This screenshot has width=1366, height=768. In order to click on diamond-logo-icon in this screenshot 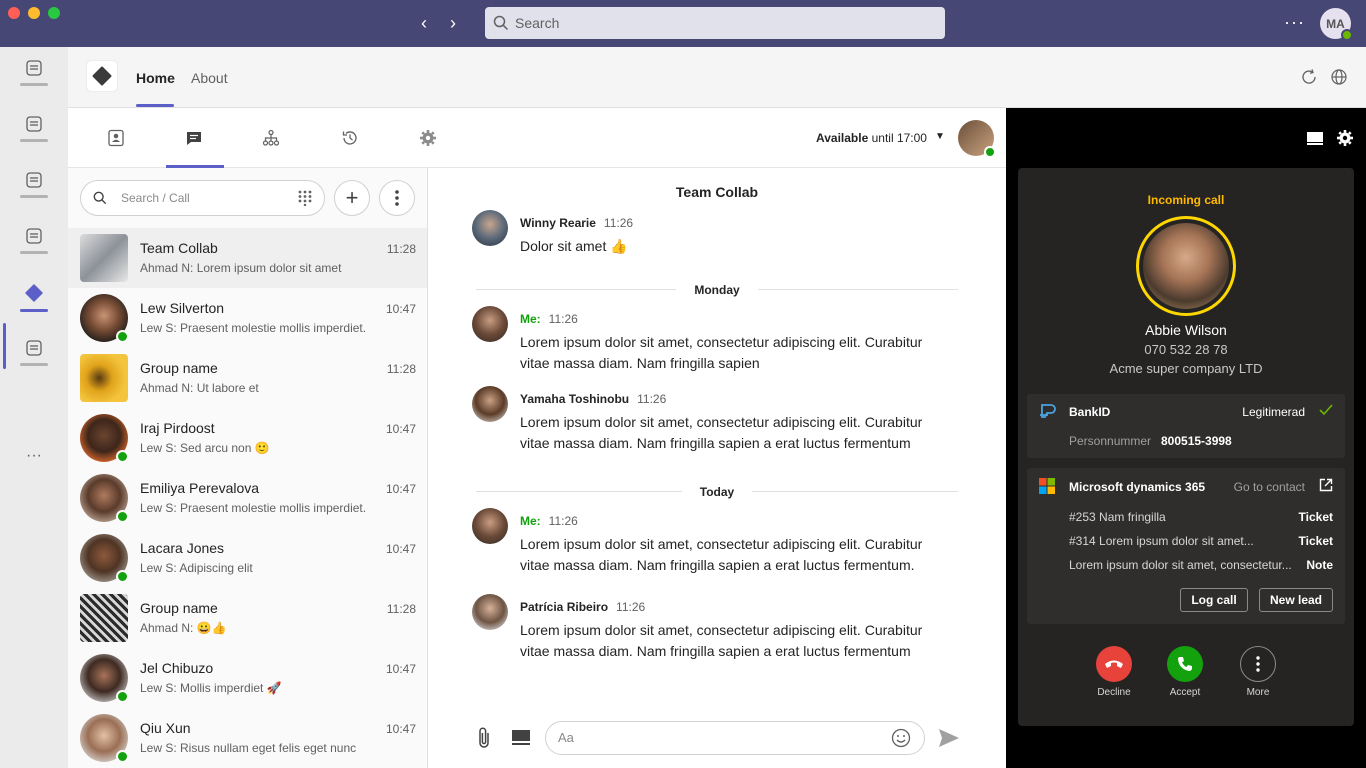, I will do `click(102, 76)`.